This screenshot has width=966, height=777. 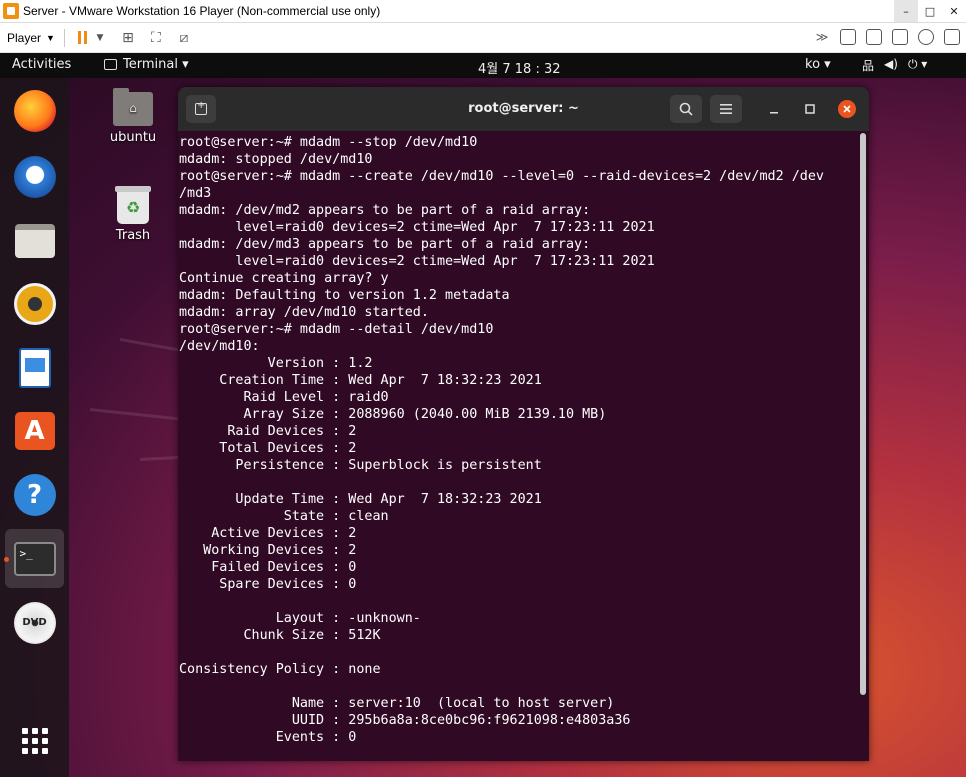 What do you see at coordinates (133, 137) in the screenshot?
I see `desktop-icon-label: ubuntu` at bounding box center [133, 137].